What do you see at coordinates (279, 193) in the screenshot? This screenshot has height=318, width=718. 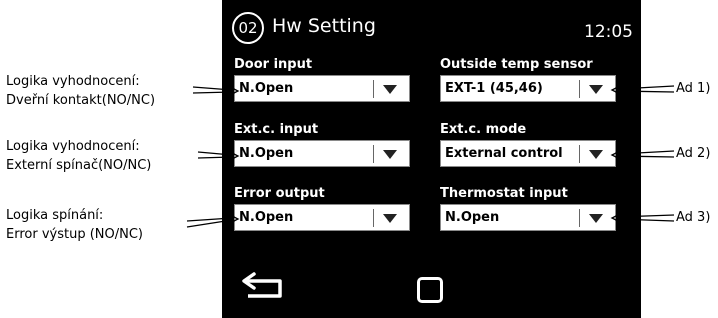 I see `error-output-label: Error output` at bounding box center [279, 193].